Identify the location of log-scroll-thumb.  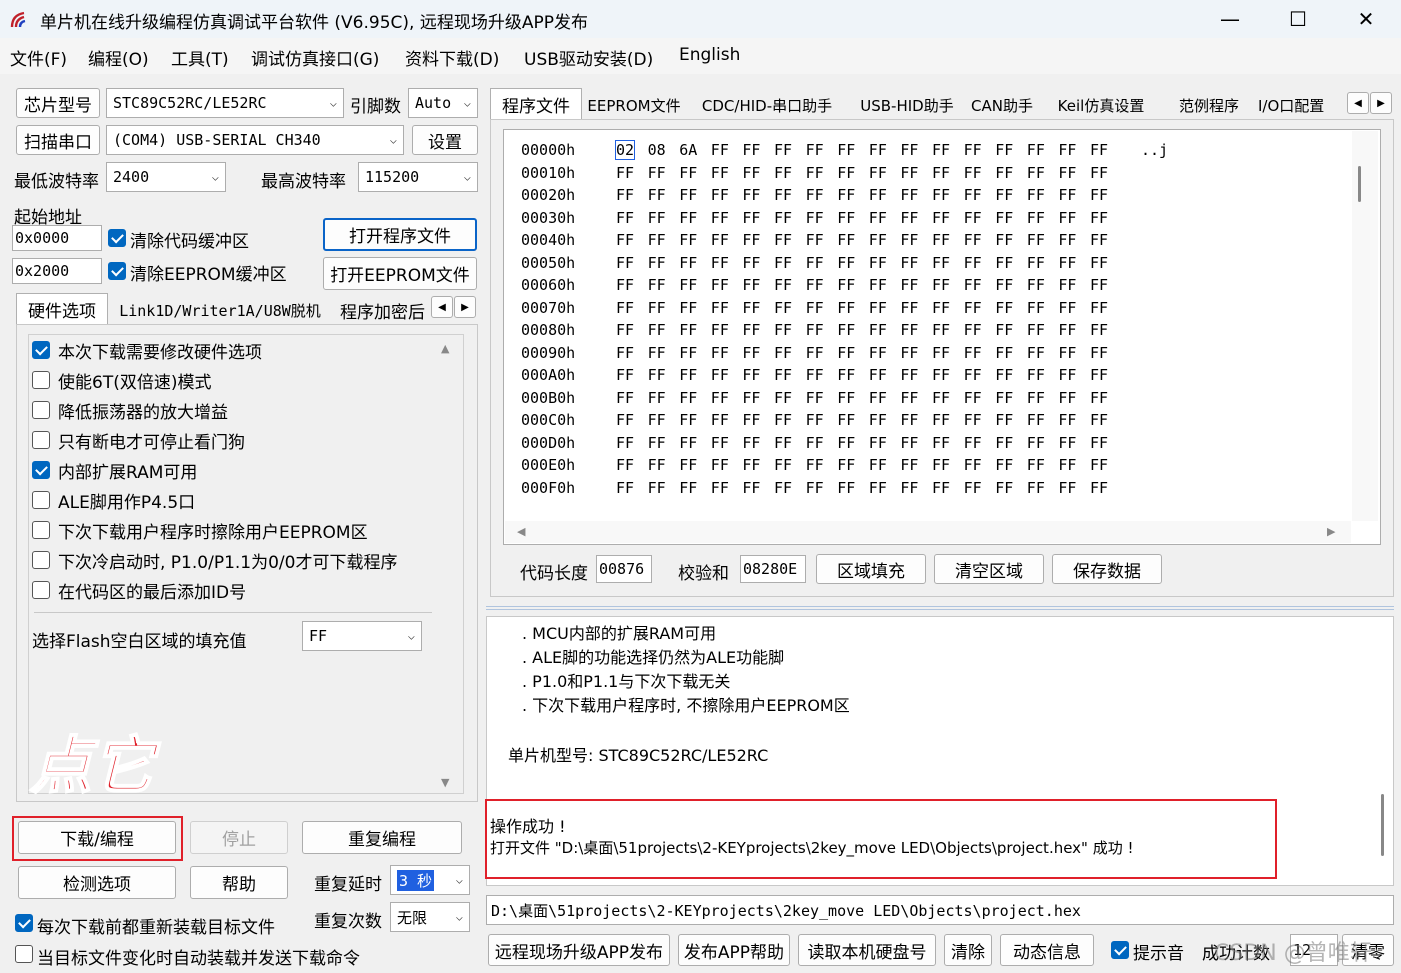
(1382, 825).